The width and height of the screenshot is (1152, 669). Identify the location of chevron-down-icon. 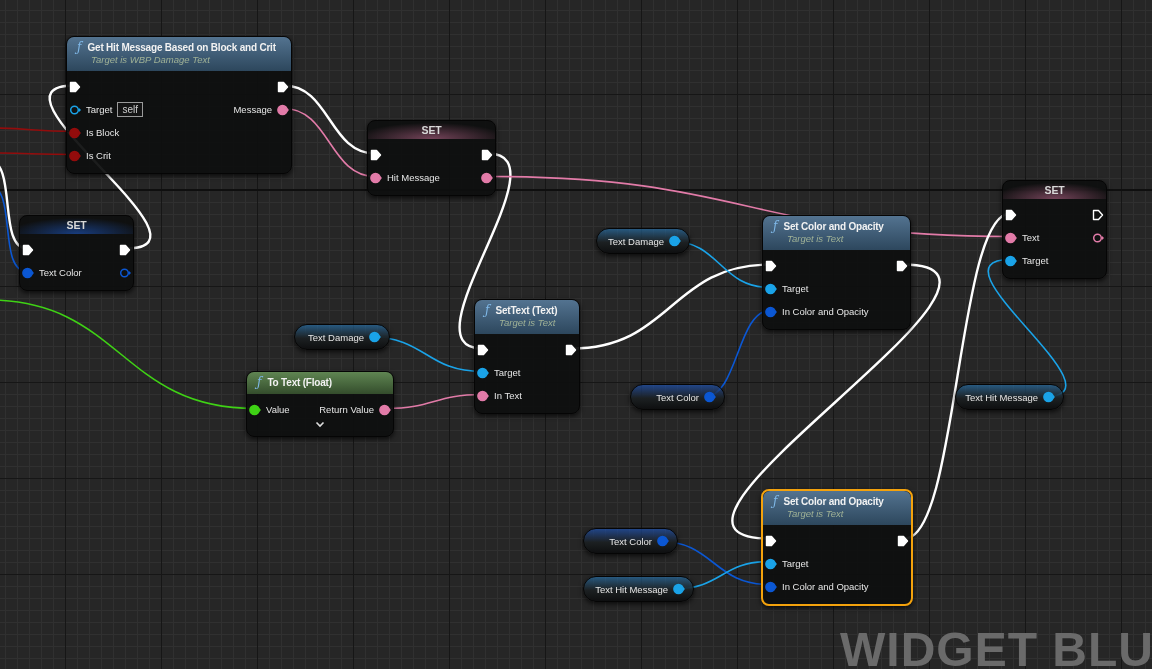
(320, 424).